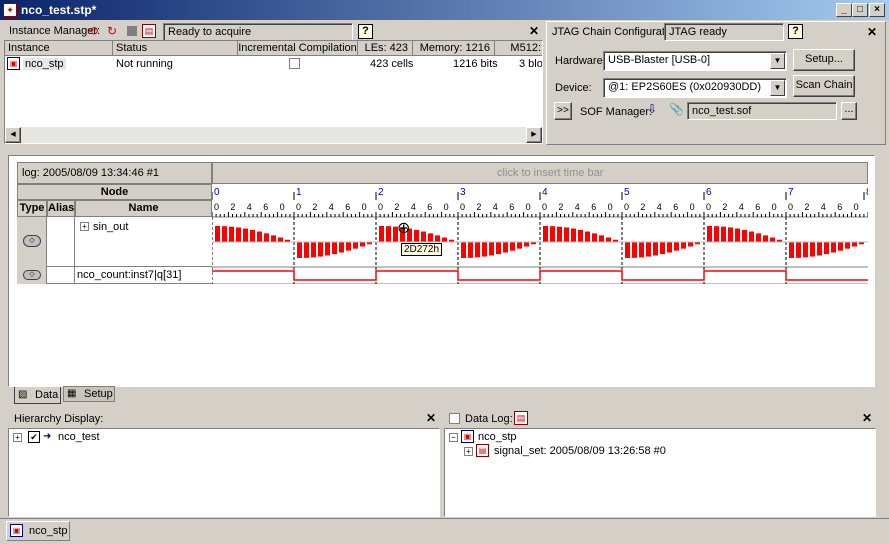 The image size is (889, 544). What do you see at coordinates (675, 207) in the screenshot?
I see `minor-tick-label: 6` at bounding box center [675, 207].